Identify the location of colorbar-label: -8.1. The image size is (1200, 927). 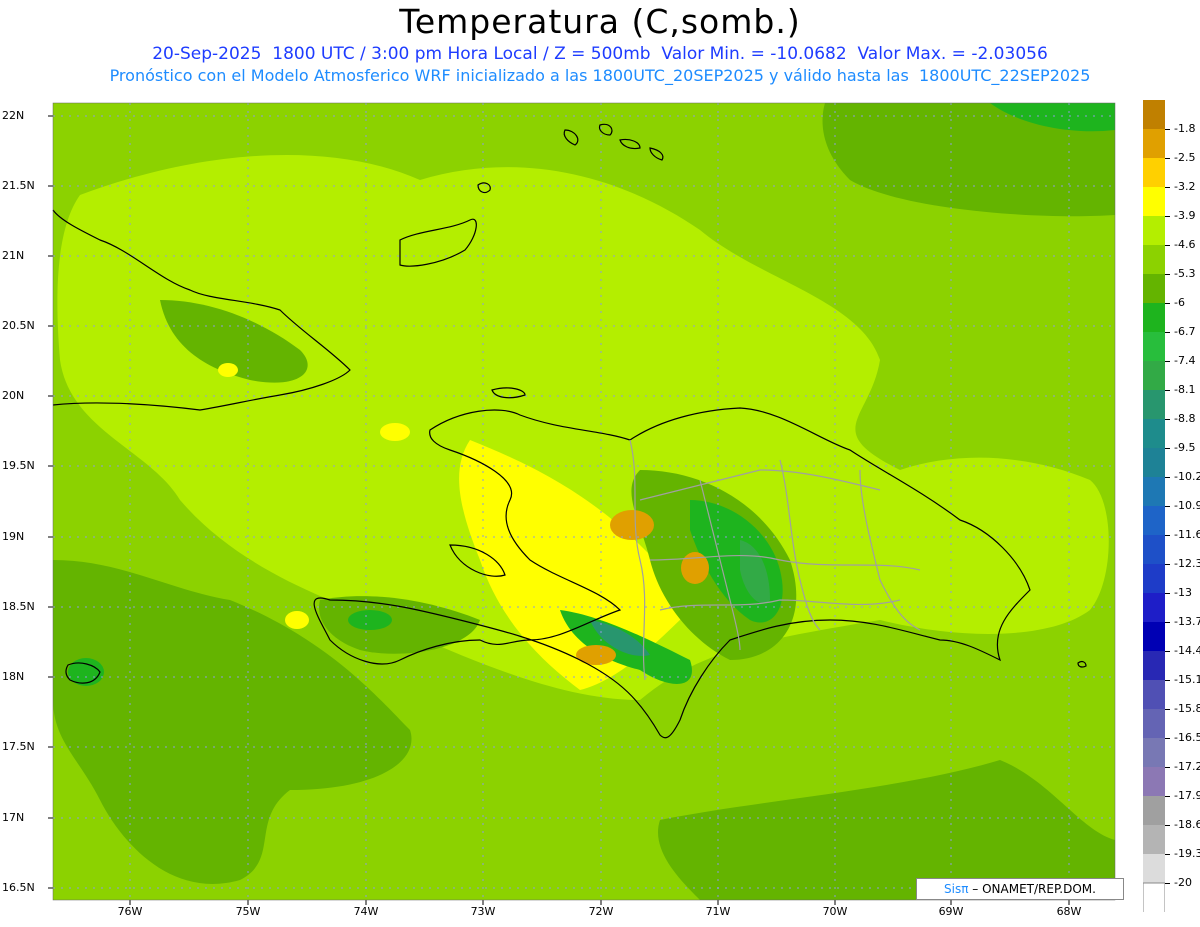
(1185, 389).